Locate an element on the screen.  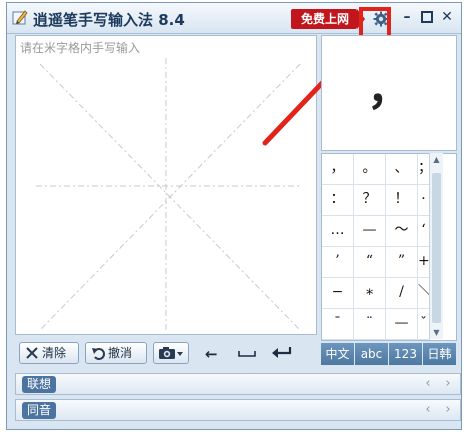
maximize-button is located at coordinates (427, 17).